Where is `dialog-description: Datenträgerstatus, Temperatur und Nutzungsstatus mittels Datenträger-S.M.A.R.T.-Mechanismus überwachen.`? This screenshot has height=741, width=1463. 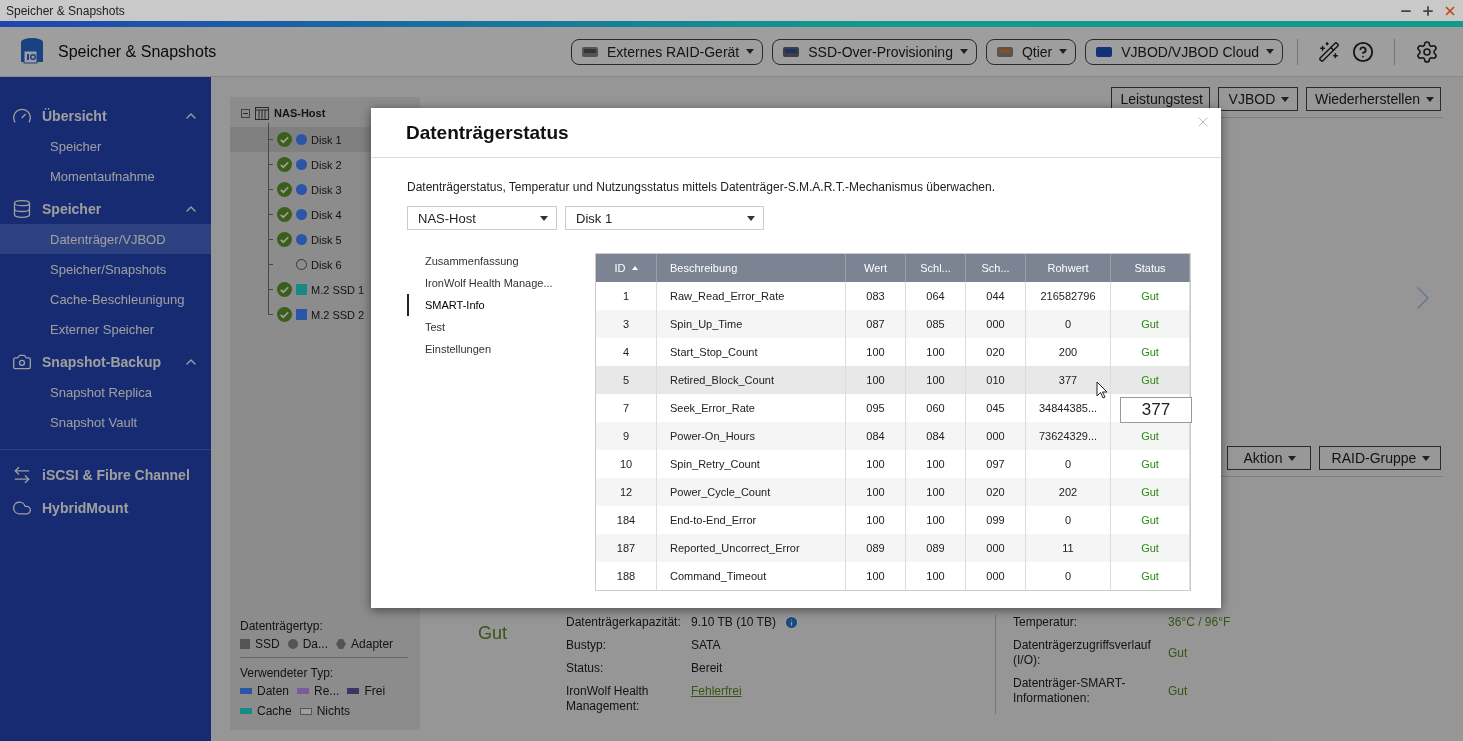 dialog-description: Datenträgerstatus, Temperatur und Nutzungsstatus mittels Datenträger-S.M.A.R.T.-Mechanismus überwachen. is located at coordinates (702, 187).